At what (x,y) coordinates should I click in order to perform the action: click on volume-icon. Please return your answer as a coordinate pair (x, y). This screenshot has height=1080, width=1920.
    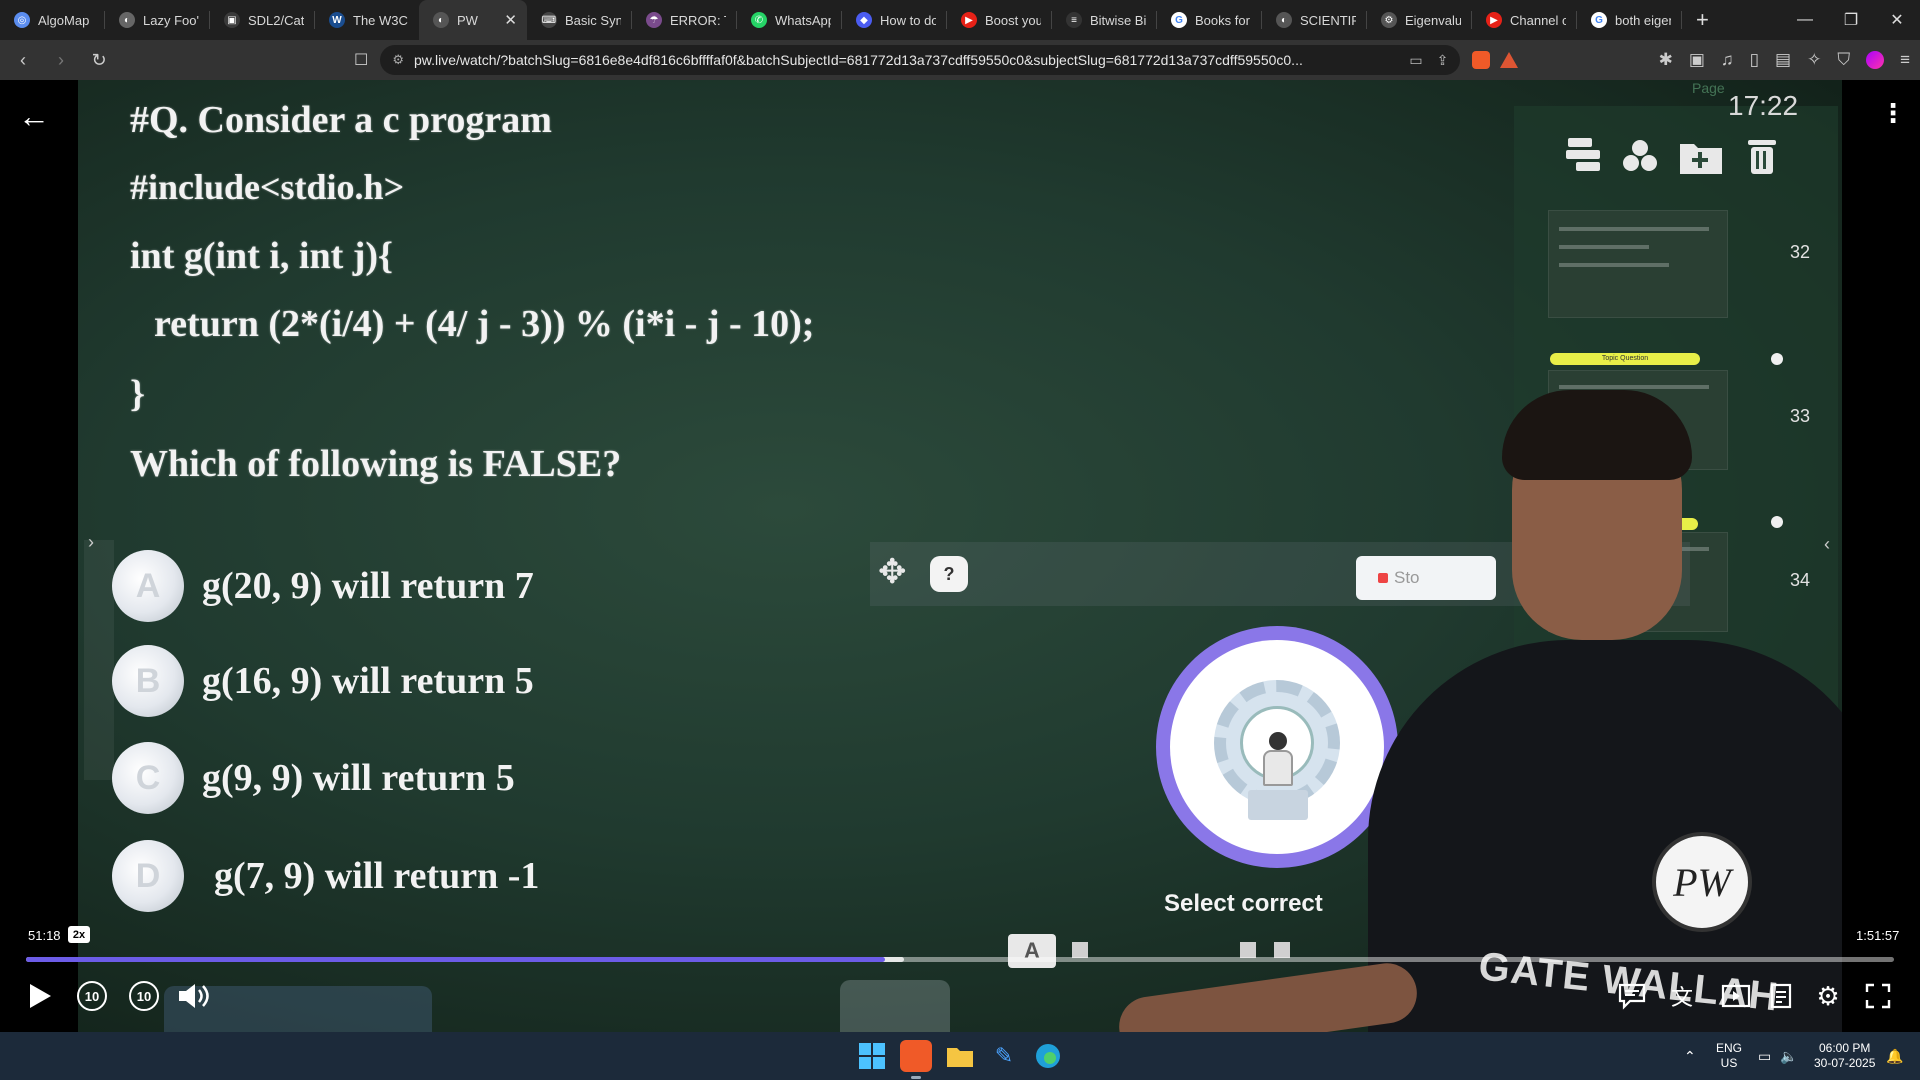
    Looking at the image, I should click on (194, 996).